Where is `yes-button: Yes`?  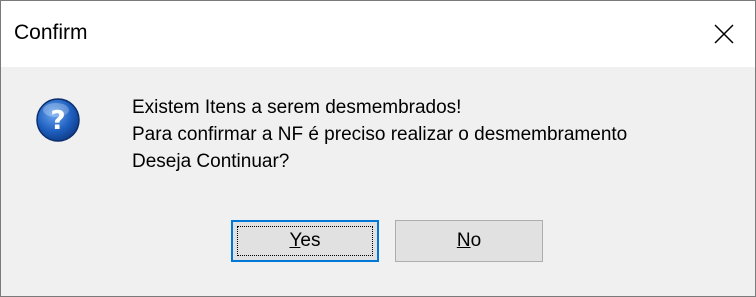 yes-button: Yes is located at coordinates (305, 241).